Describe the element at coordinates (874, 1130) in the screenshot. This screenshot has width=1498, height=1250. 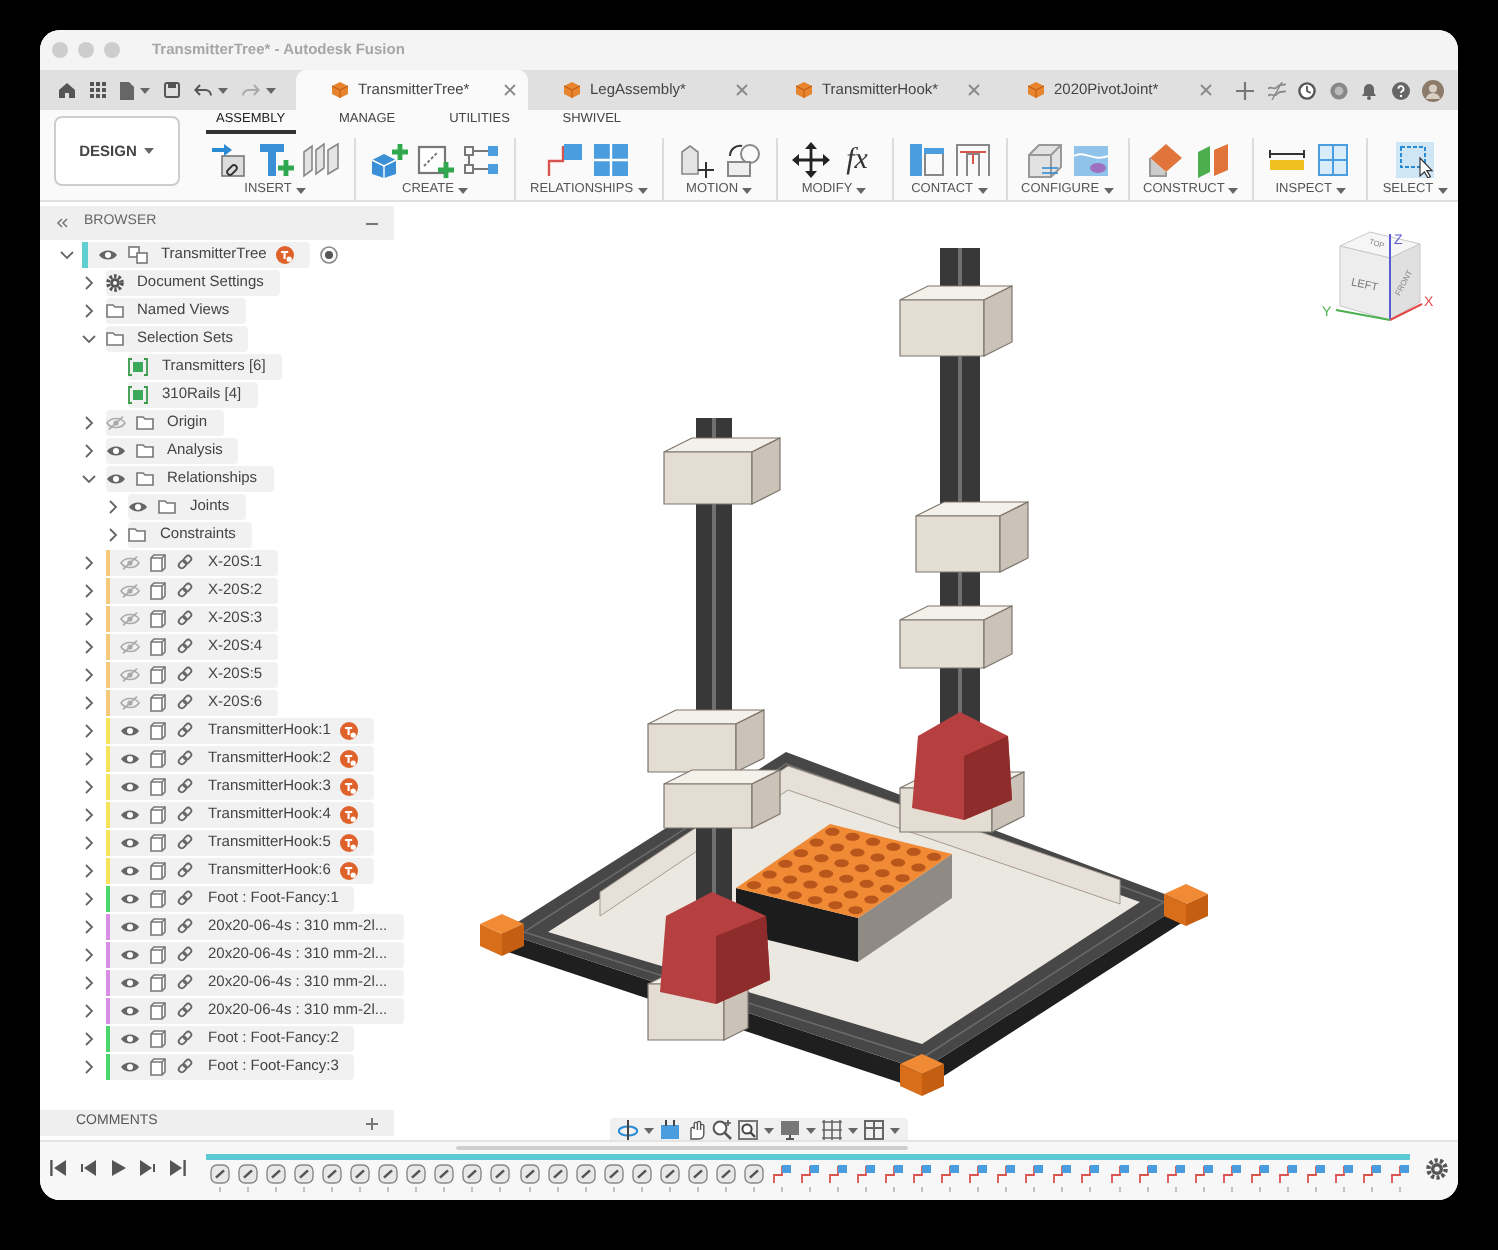
I see `layout-icon` at that location.